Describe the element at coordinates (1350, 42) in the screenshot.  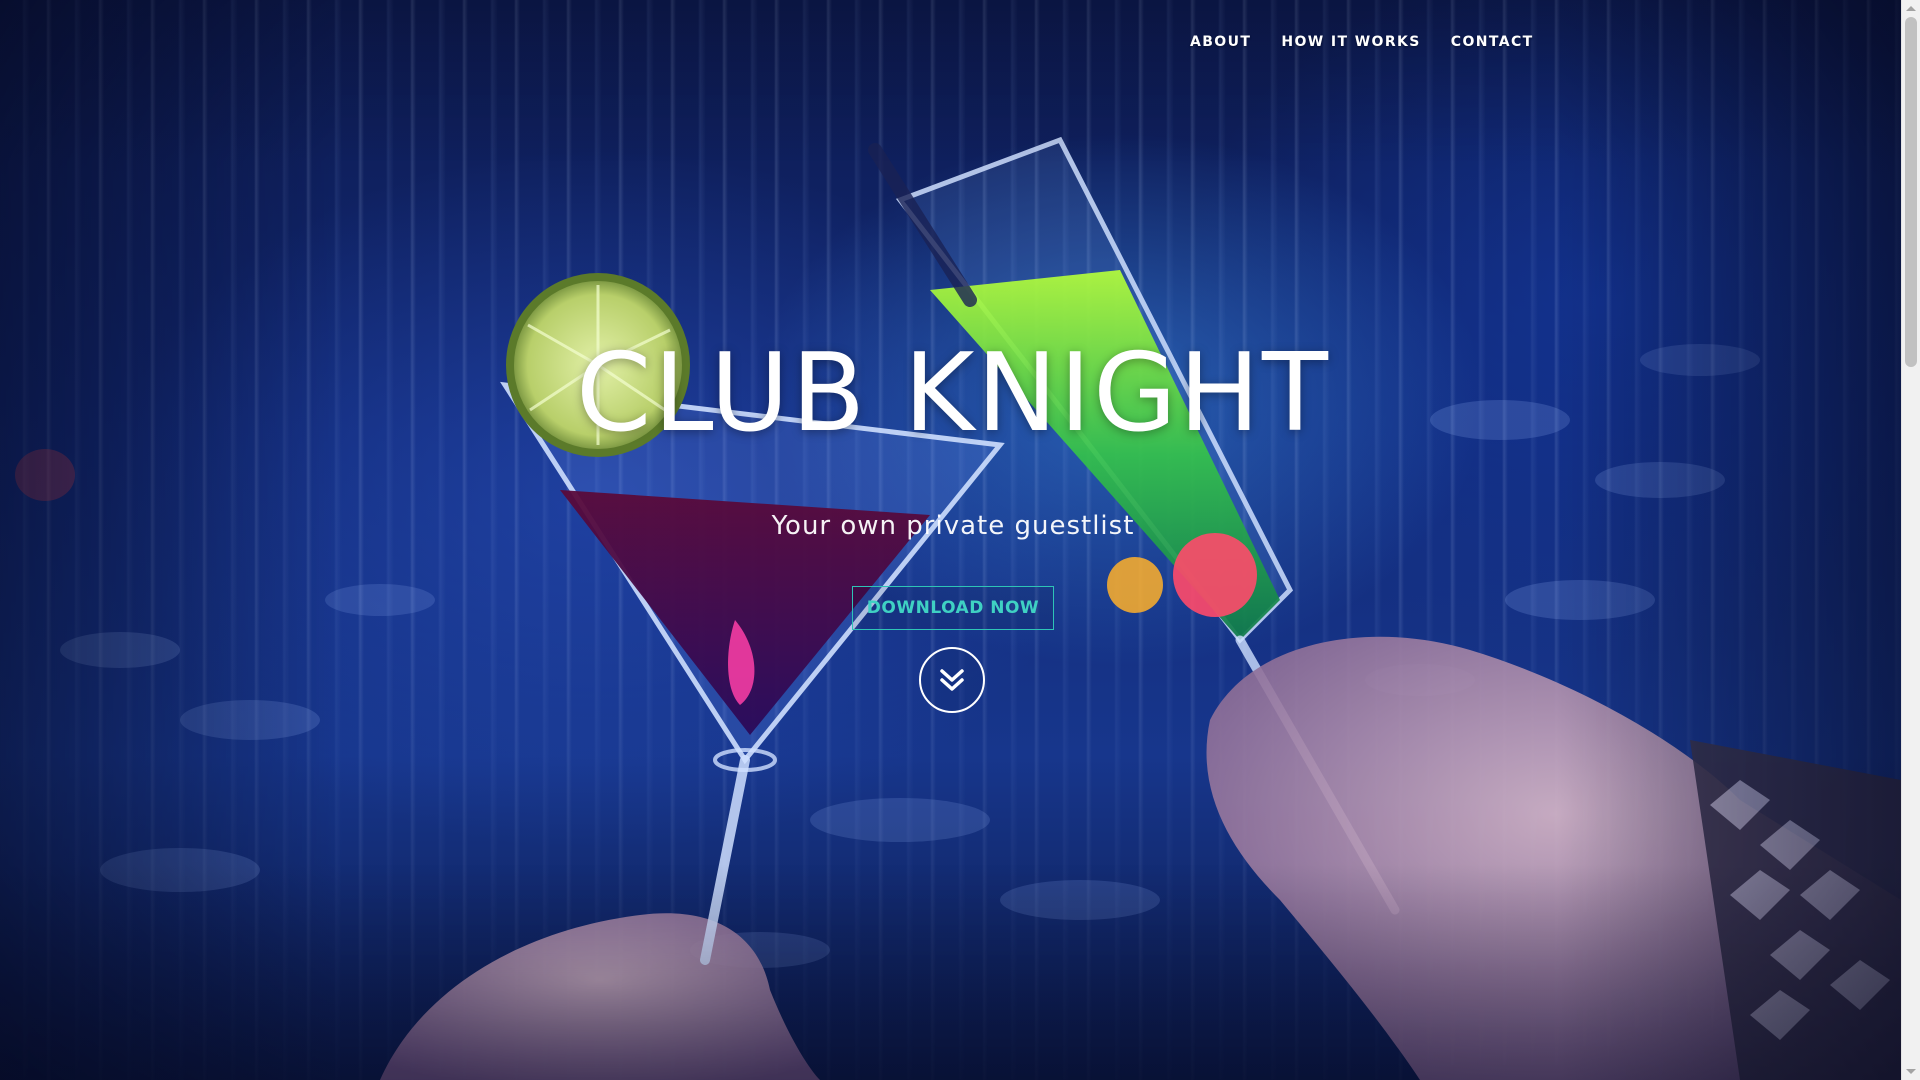
I see `nav-item-how-it-works: HOW IT WORKS` at that location.